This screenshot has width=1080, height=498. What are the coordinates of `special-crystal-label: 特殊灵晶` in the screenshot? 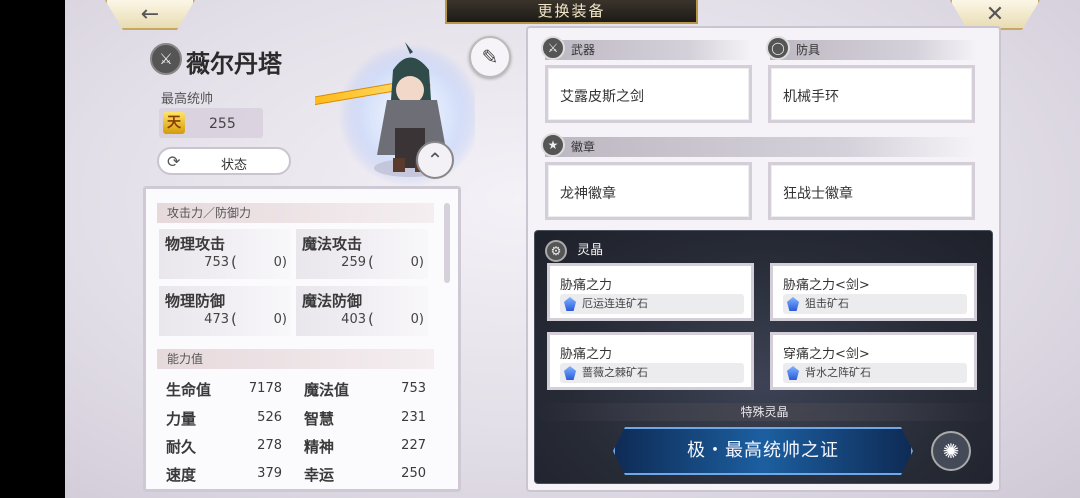 It's located at (764, 412).